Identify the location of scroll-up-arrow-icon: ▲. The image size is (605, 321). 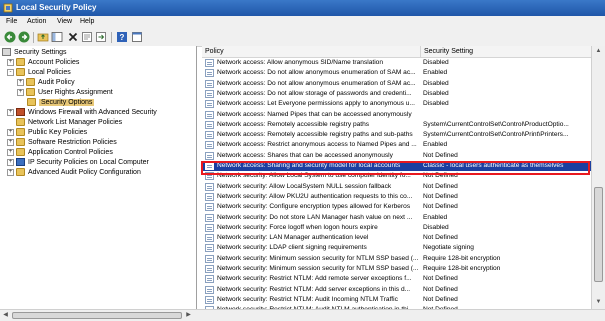
(598, 51).